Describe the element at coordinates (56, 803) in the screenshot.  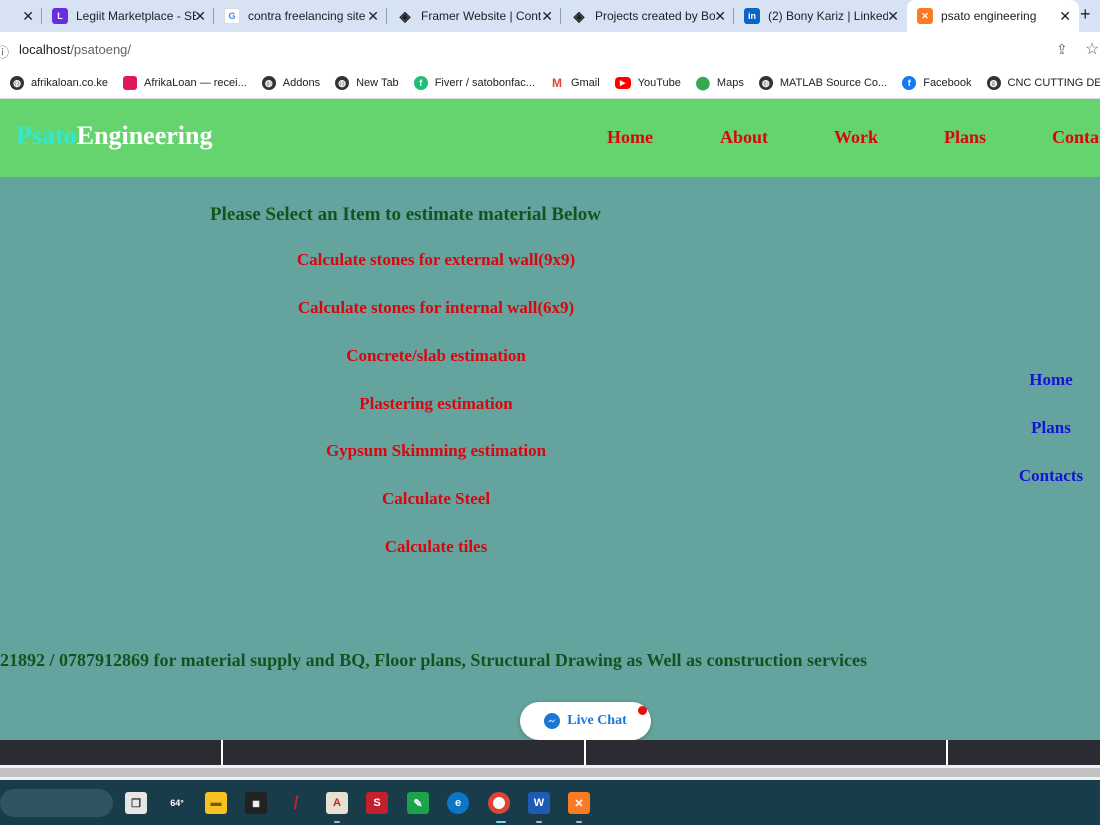
I see `taskbar-search` at that location.